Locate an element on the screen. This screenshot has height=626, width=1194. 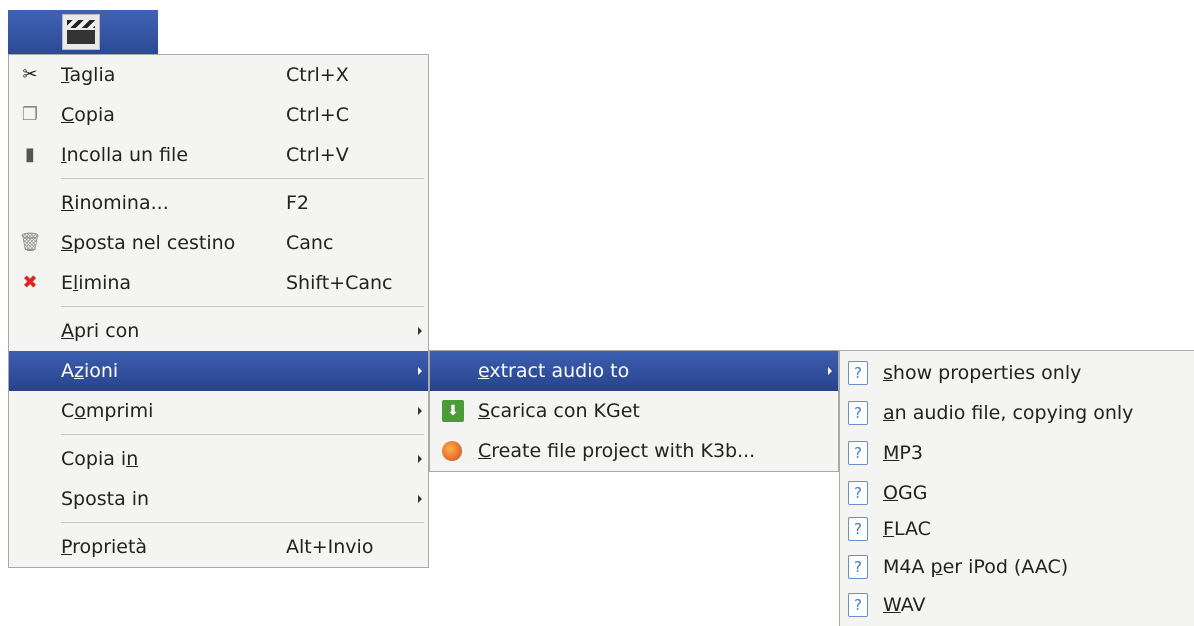
menu-item-ogg: ? OGG is located at coordinates (1017, 493).